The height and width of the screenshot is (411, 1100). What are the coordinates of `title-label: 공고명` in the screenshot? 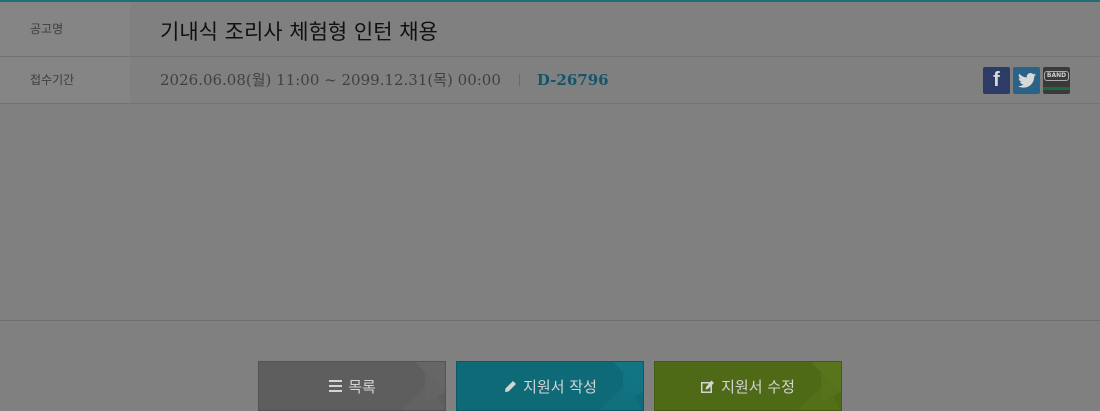 It's located at (65, 29).